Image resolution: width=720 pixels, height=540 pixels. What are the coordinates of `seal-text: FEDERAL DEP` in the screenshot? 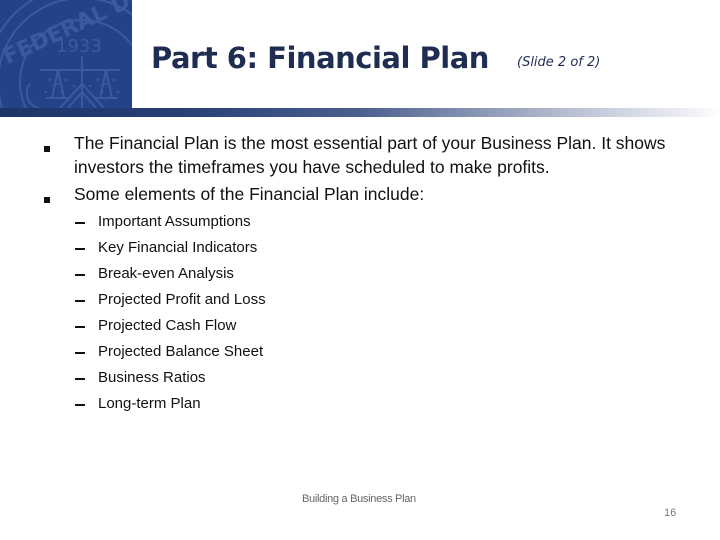 It's located at (66, 35).